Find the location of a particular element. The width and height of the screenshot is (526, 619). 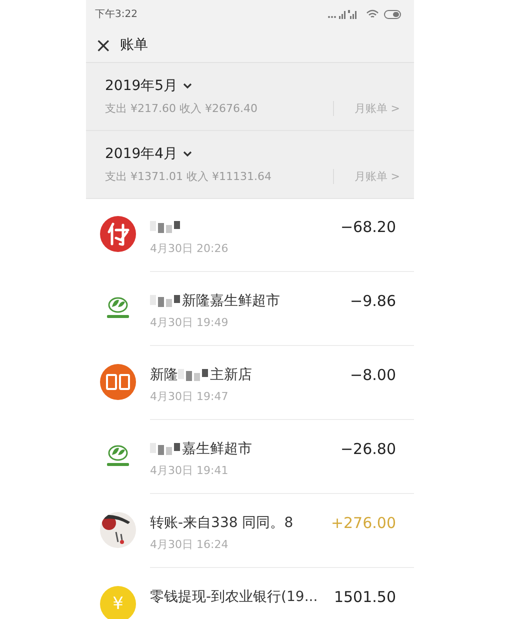

transaction-name: 转账-来自338 同同。8 is located at coordinates (222, 523).